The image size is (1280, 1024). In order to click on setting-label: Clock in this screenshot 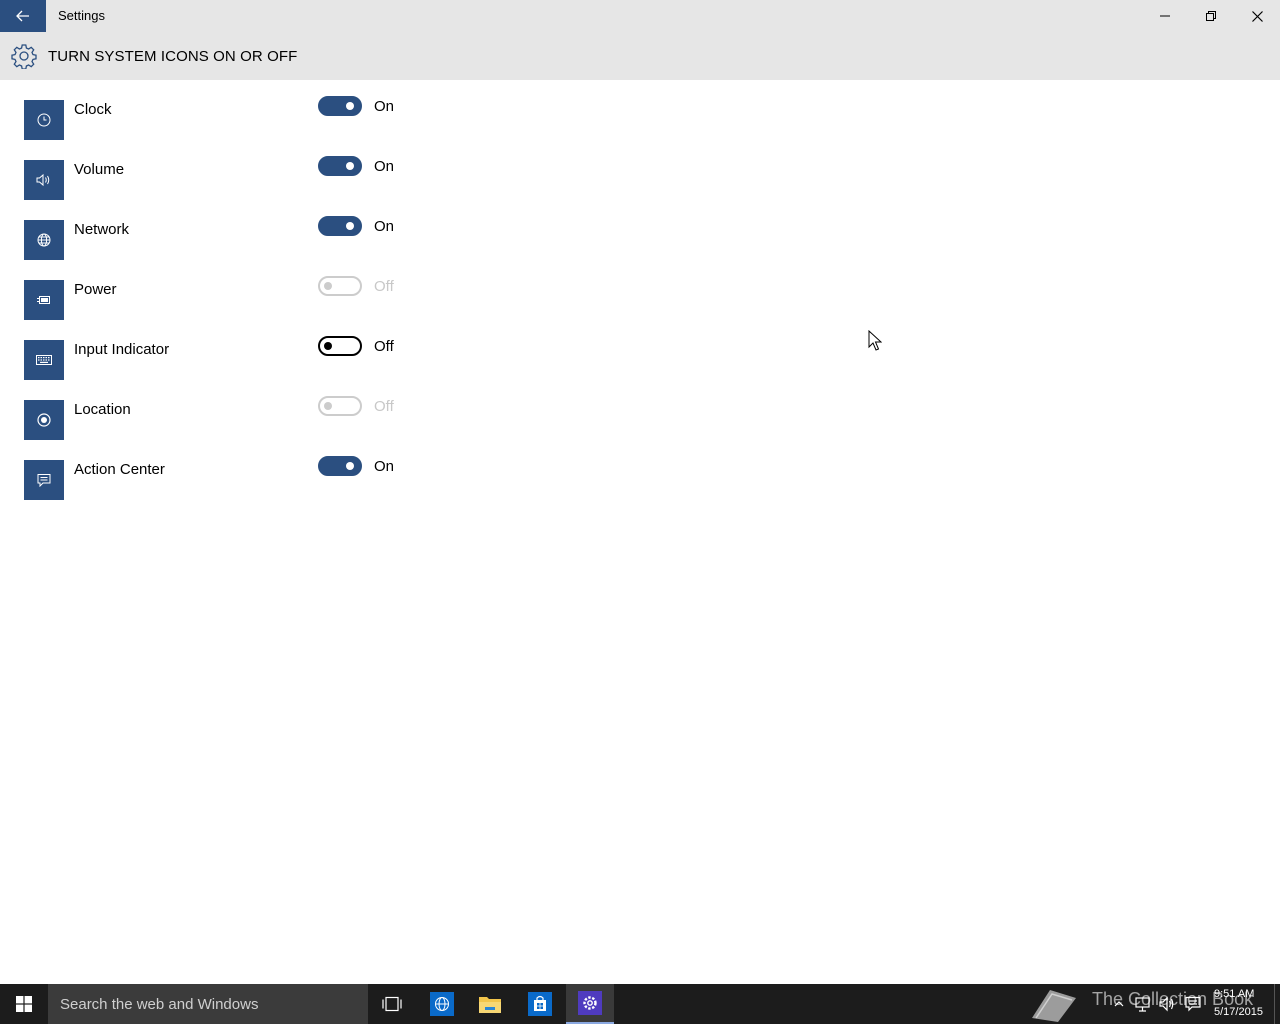, I will do `click(93, 109)`.